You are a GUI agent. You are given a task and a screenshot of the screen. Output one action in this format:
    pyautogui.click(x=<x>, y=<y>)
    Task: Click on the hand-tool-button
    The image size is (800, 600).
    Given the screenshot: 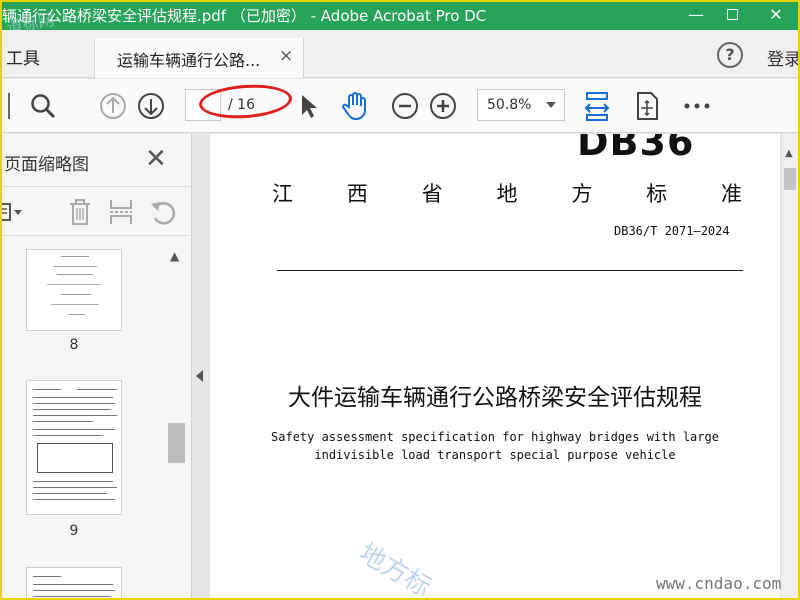 What is the action you would take?
    pyautogui.click(x=355, y=106)
    